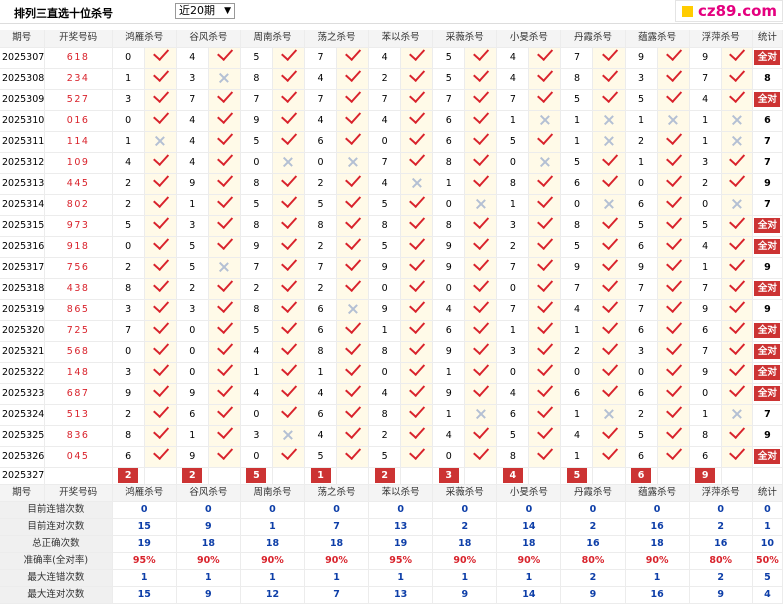 The image size is (783, 604). I want to click on table-row: 2025316 918 0 5 9 2 5 9 2 5 6 4 全对, so click(391, 247).